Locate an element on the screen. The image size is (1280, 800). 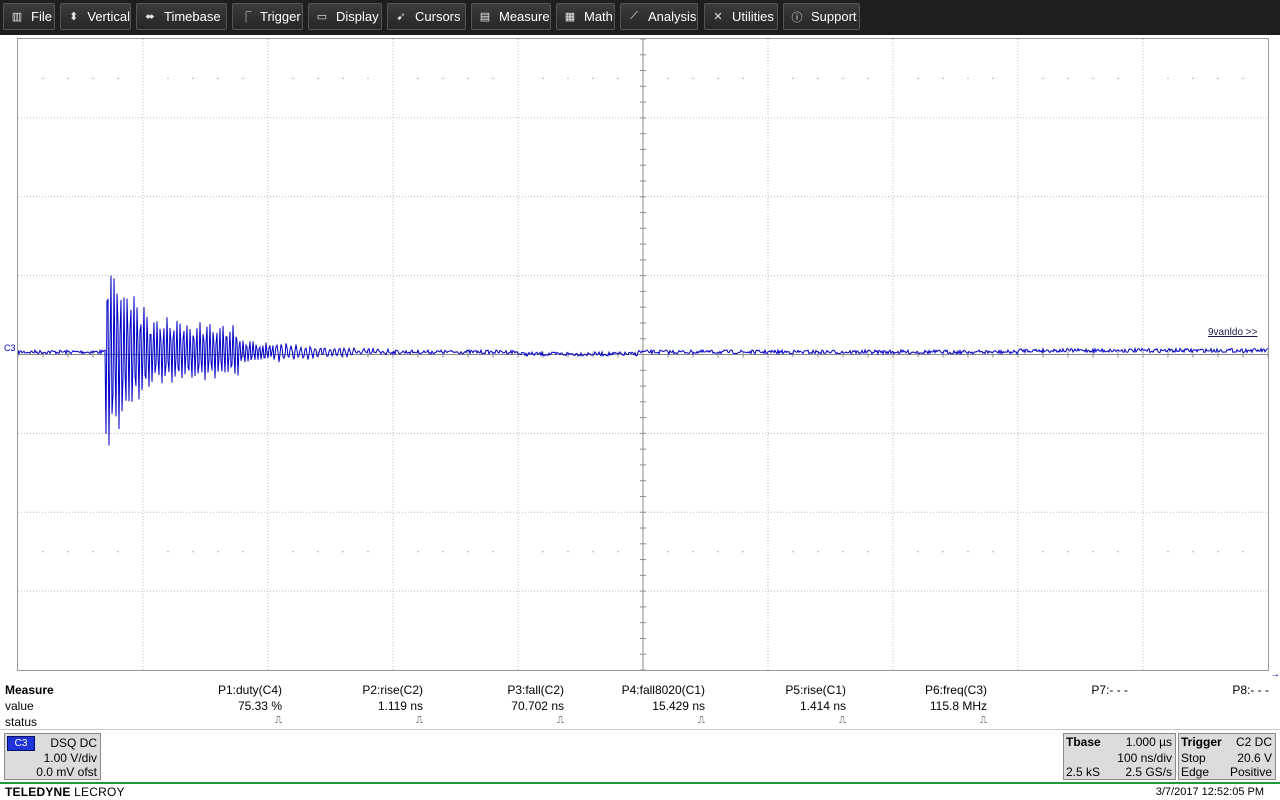
measure-param-name: P1:duty(C4) is located at coordinates (249, 690).